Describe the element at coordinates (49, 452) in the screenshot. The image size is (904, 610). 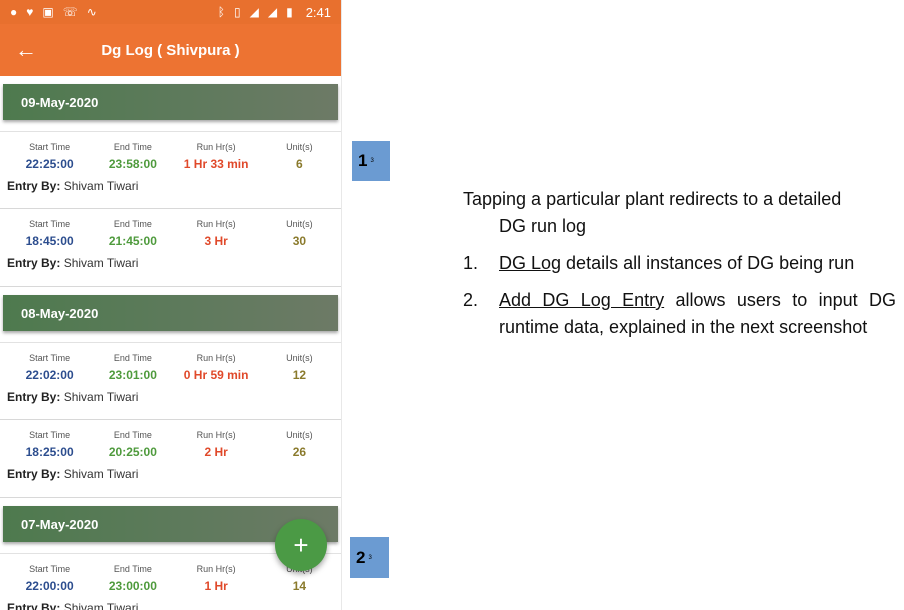
I see `start-time-value: 18:25:00` at that location.